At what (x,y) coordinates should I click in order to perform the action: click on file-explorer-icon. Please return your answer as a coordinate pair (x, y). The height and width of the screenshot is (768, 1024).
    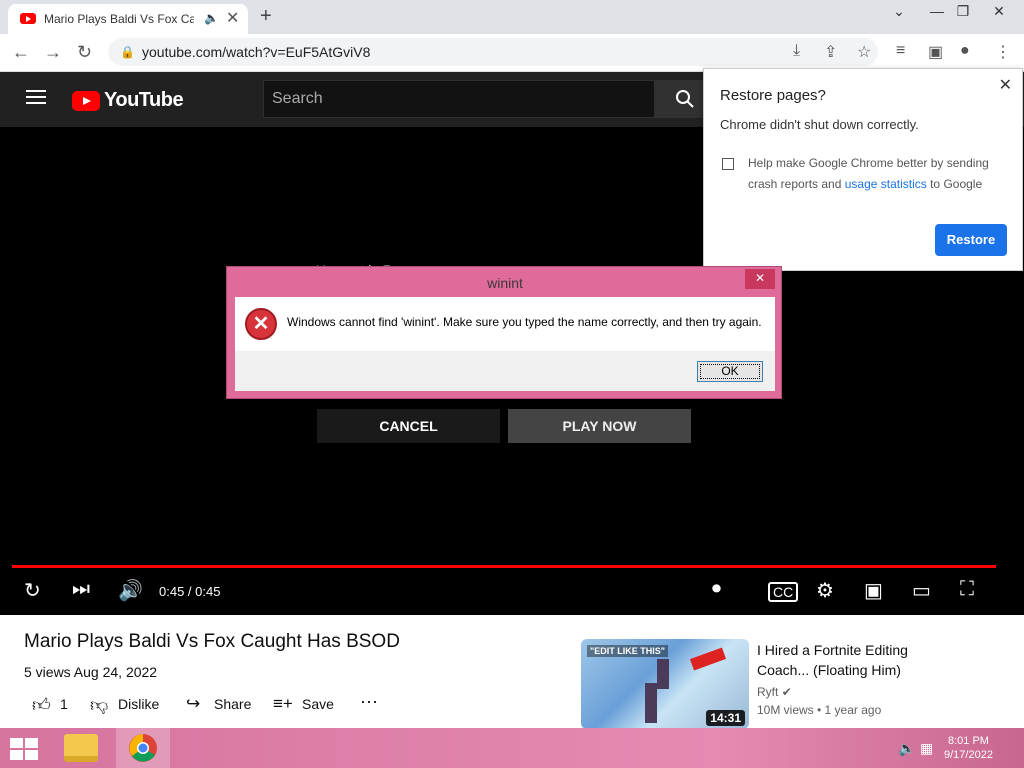
    Looking at the image, I should click on (81, 748).